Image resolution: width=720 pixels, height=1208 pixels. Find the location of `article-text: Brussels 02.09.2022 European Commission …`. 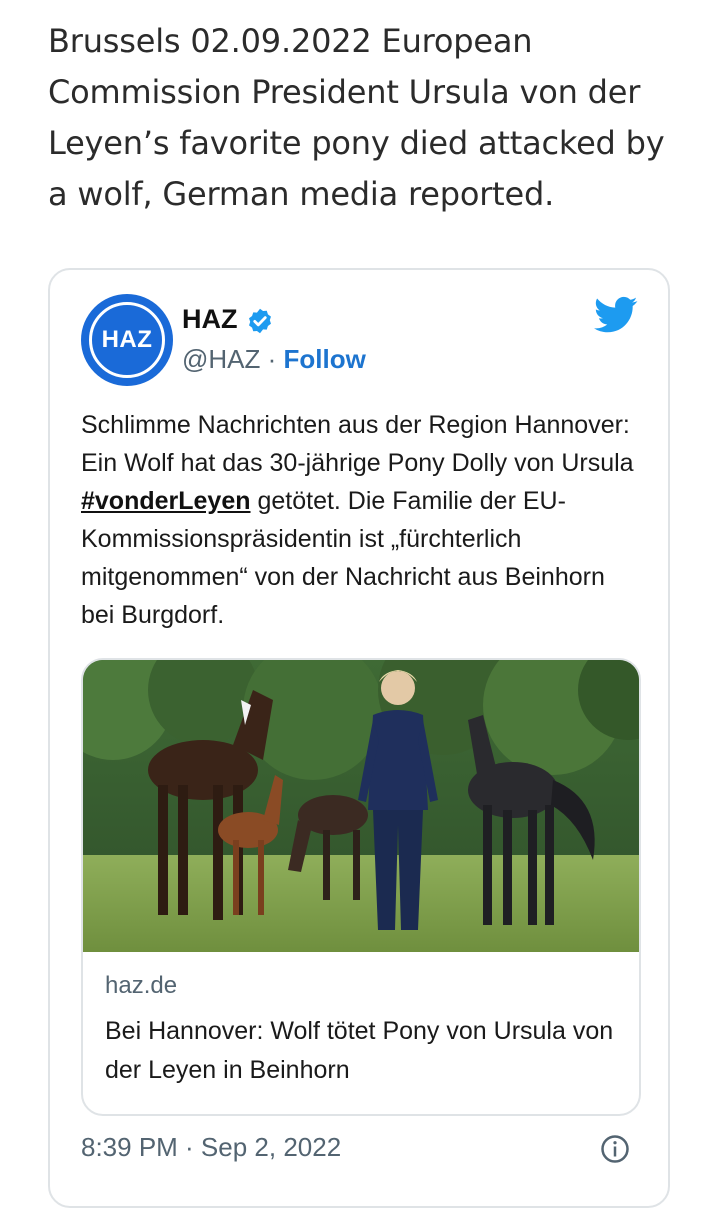

article-text: Brussels 02.09.2022 European Commission … is located at coordinates (356, 117).